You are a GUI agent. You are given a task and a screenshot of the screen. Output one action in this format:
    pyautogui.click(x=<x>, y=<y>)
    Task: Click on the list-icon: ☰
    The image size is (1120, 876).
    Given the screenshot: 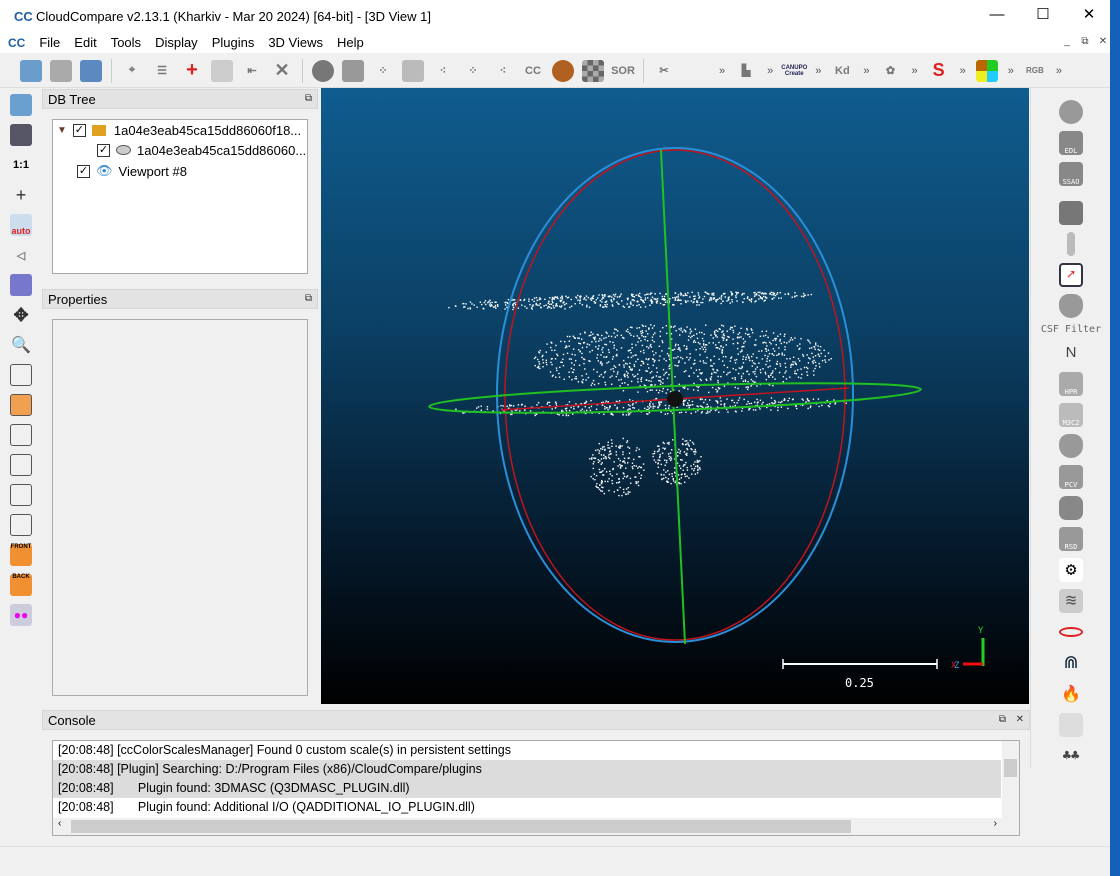 What is the action you would take?
    pyautogui.click(x=162, y=71)
    